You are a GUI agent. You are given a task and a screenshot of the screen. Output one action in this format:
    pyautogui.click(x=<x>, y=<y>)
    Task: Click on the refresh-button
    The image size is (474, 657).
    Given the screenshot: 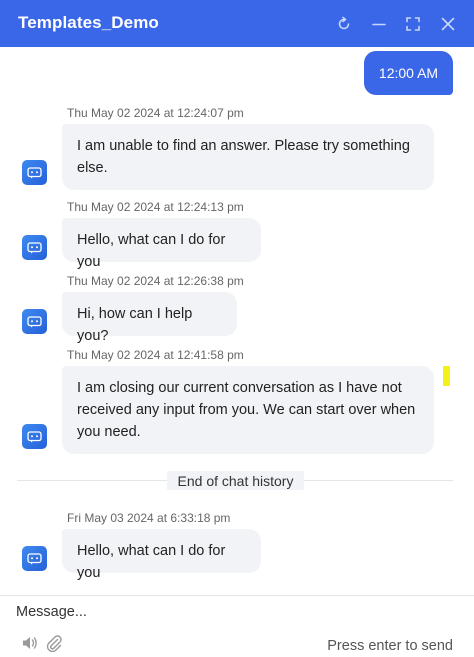 What is the action you would take?
    pyautogui.click(x=344, y=24)
    